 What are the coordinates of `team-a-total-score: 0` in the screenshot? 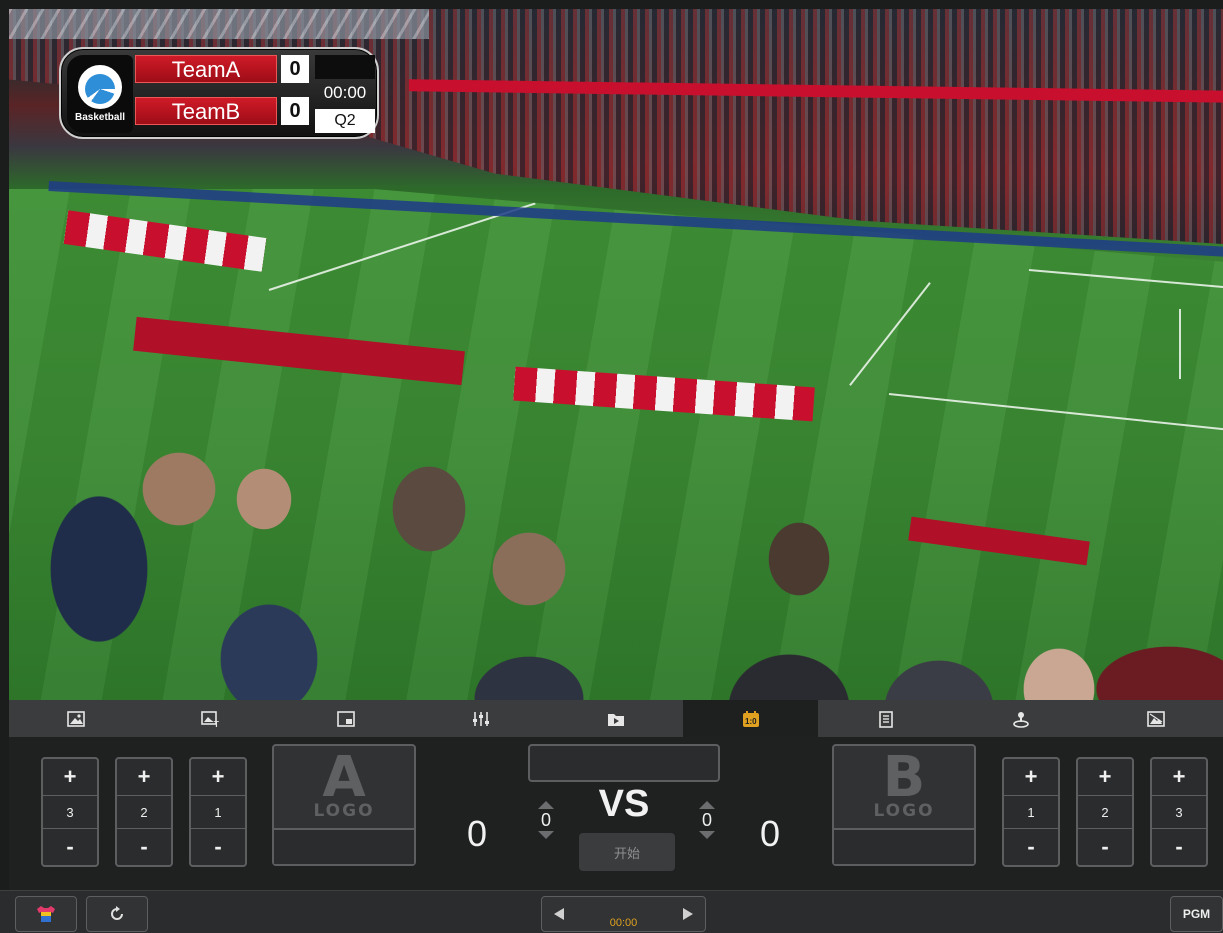 It's located at (477, 833).